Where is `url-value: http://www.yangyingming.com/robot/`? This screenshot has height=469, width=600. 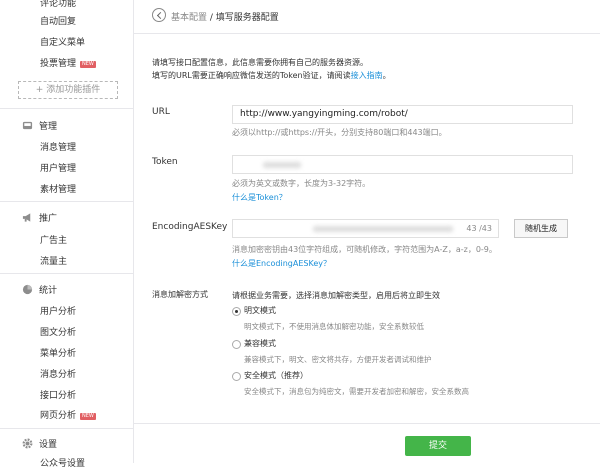 url-value: http://www.yangyingming.com/robot/ is located at coordinates (324, 114).